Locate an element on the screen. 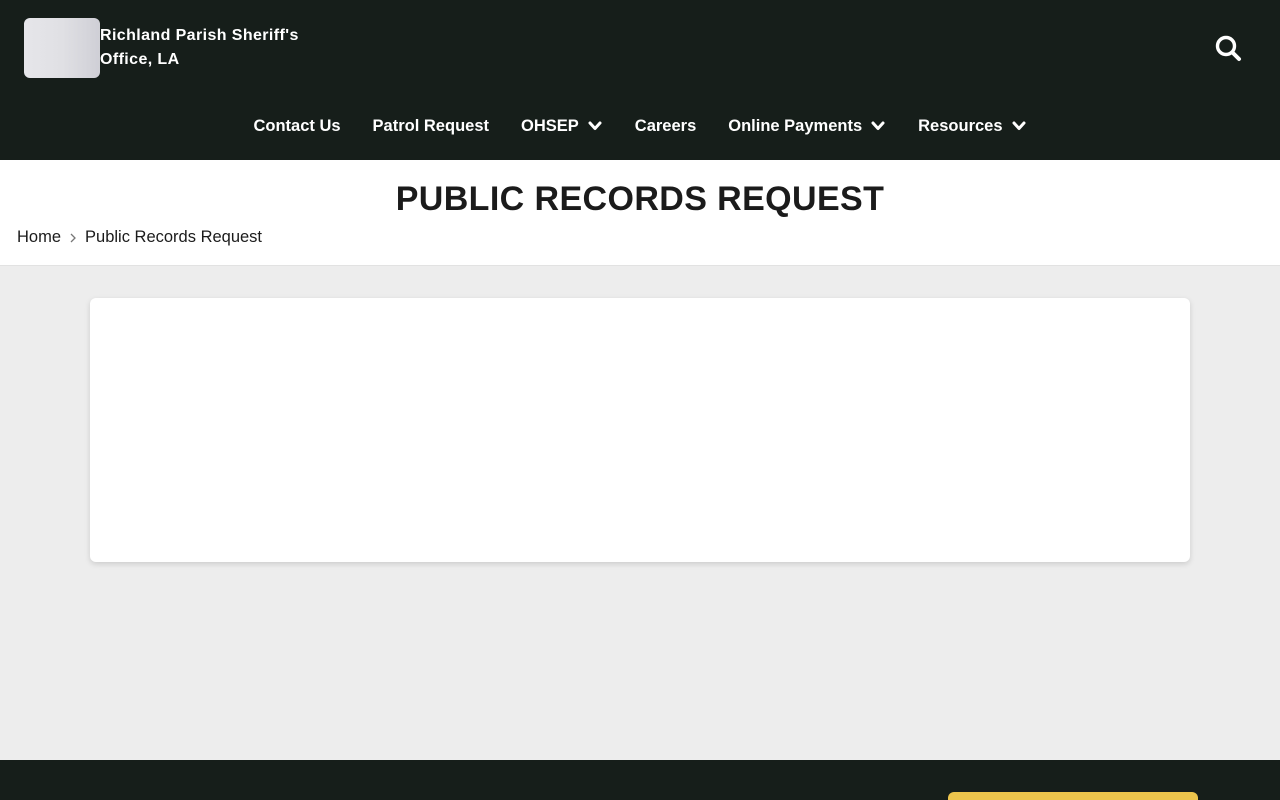 The width and height of the screenshot is (1280, 800). nav-item-careers: Careers is located at coordinates (665, 126).